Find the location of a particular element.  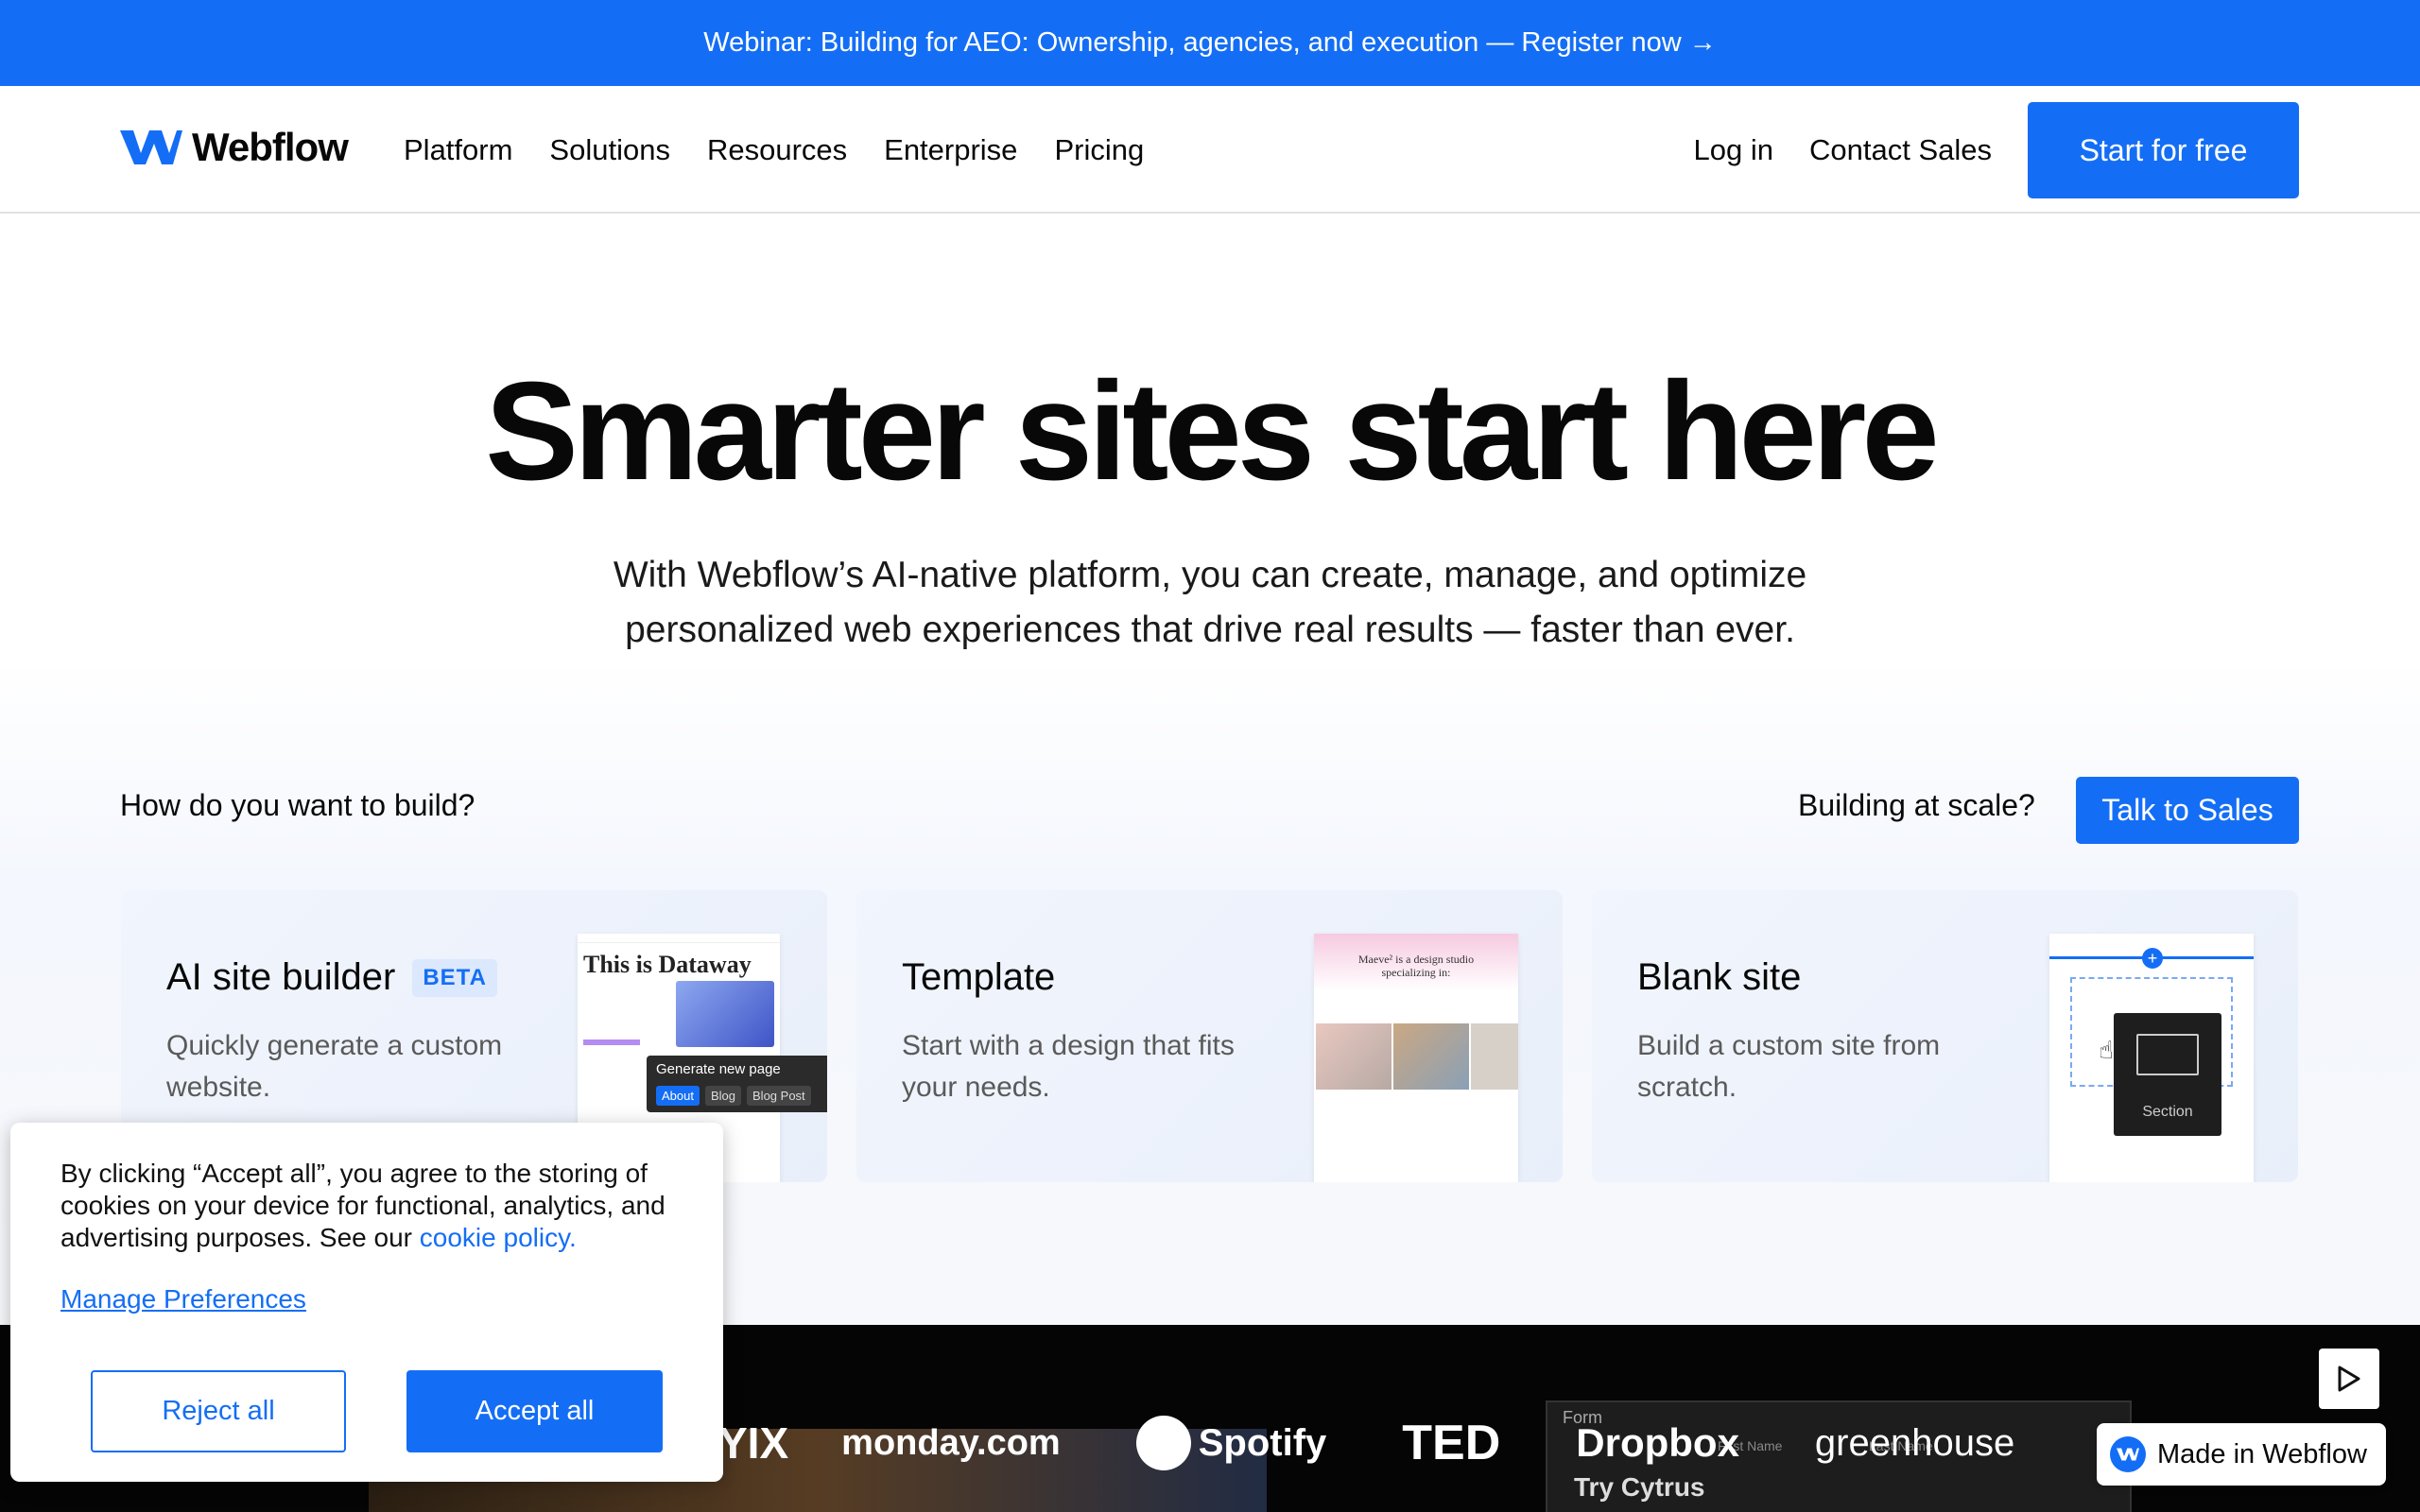

plus-icon: + is located at coordinates (2152, 958).